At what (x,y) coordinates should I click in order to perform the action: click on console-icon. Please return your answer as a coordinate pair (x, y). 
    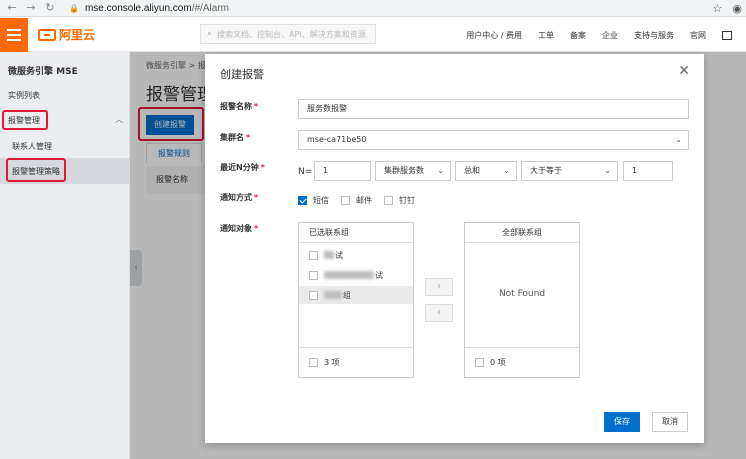
    Looking at the image, I should click on (727, 35).